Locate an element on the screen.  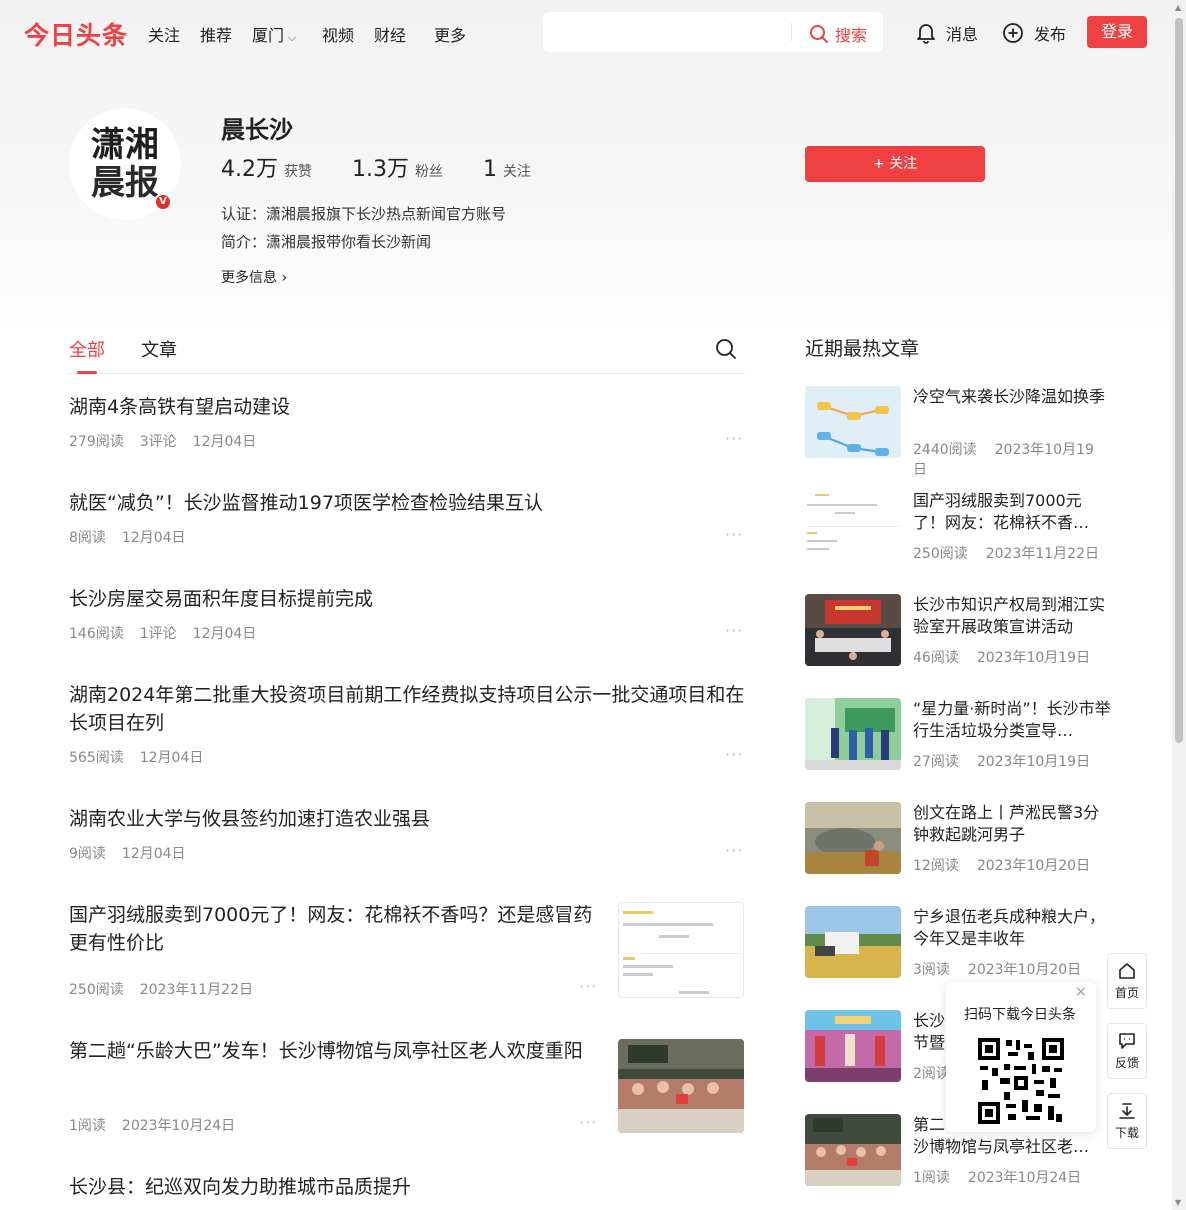
hot-article-title: 创文在路上丨芦淞民警3分钟救起跳河男子 is located at coordinates (1013, 824).